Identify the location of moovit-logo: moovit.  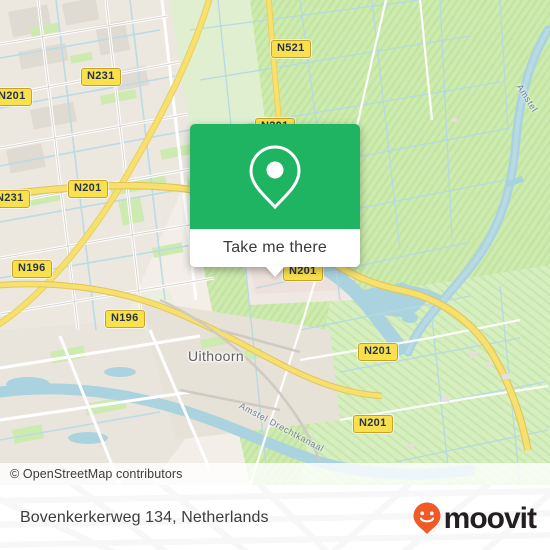
(474, 518).